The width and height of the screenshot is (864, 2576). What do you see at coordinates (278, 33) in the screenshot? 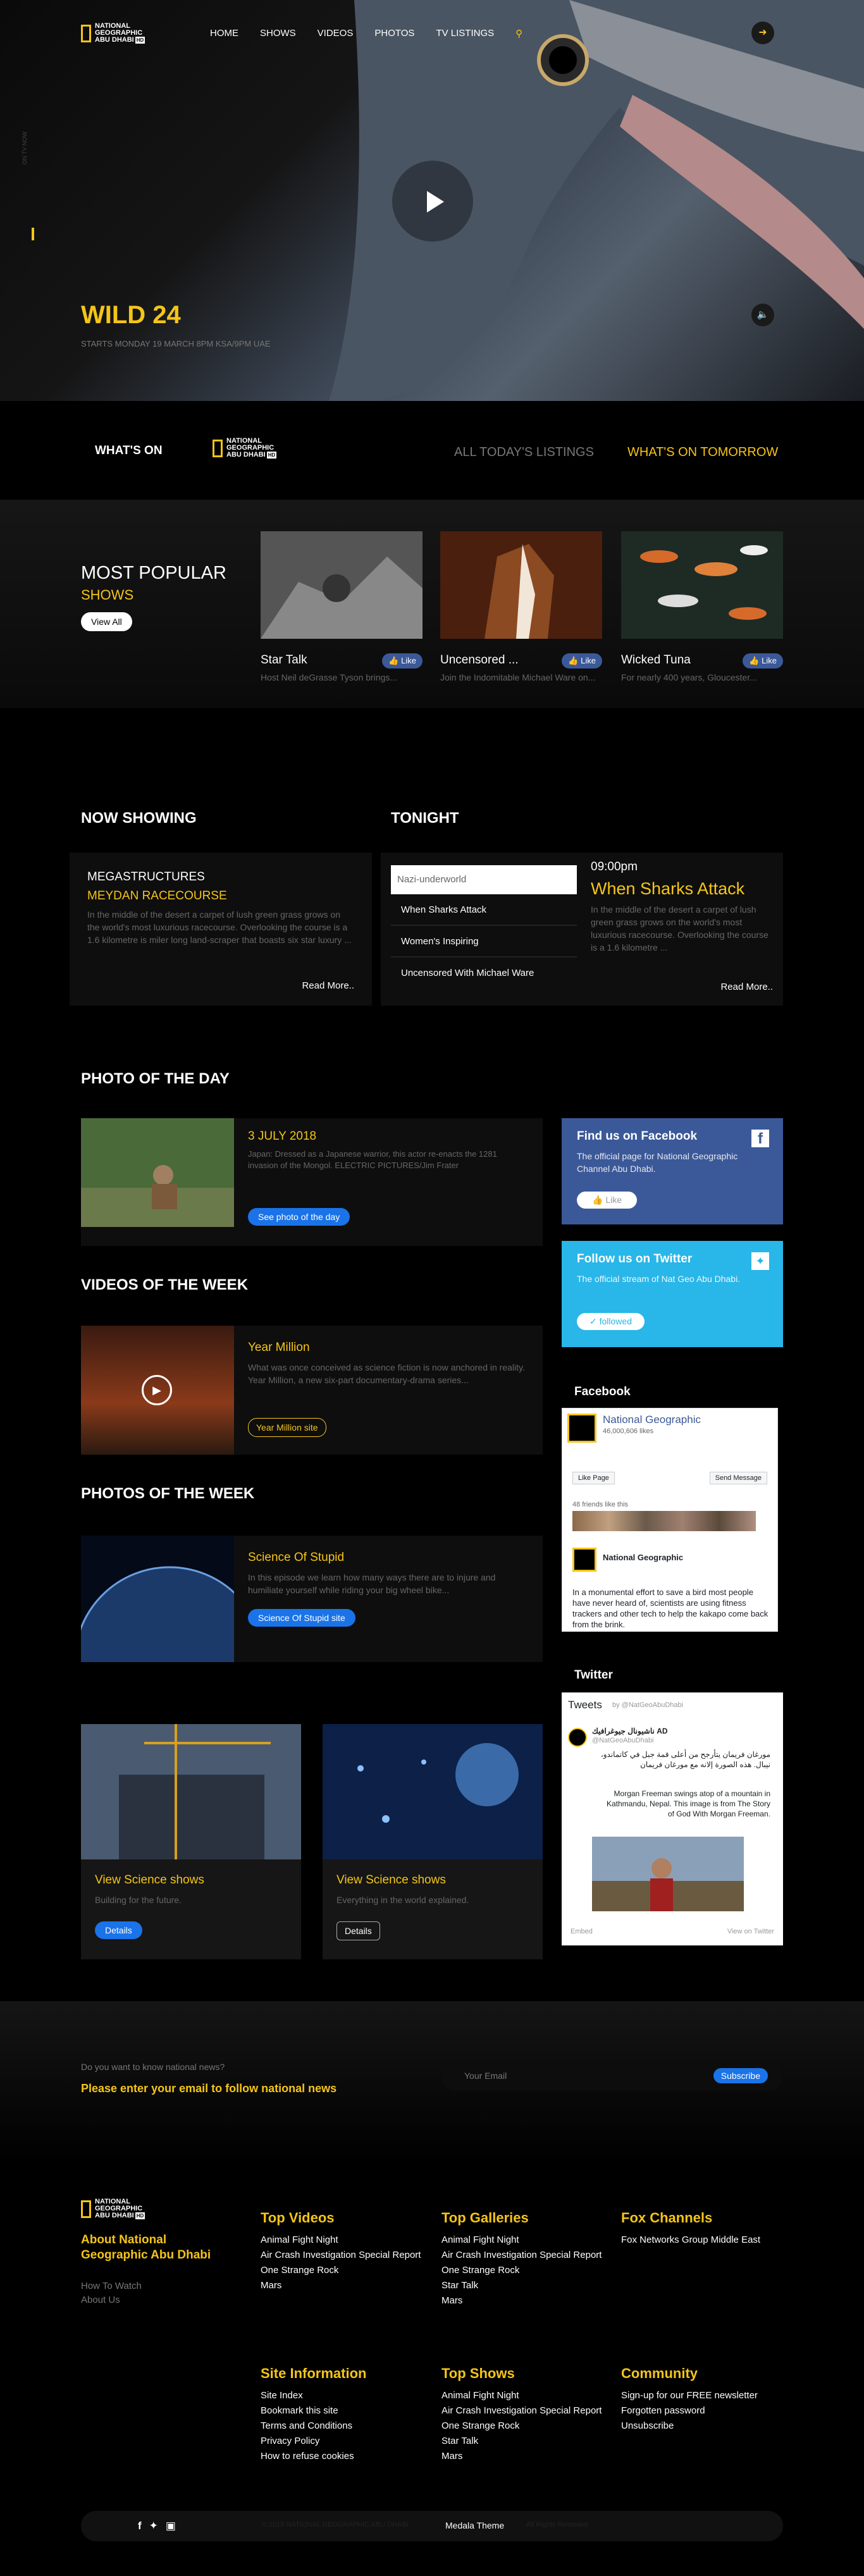
I see `nav-shows: SHOWS` at bounding box center [278, 33].